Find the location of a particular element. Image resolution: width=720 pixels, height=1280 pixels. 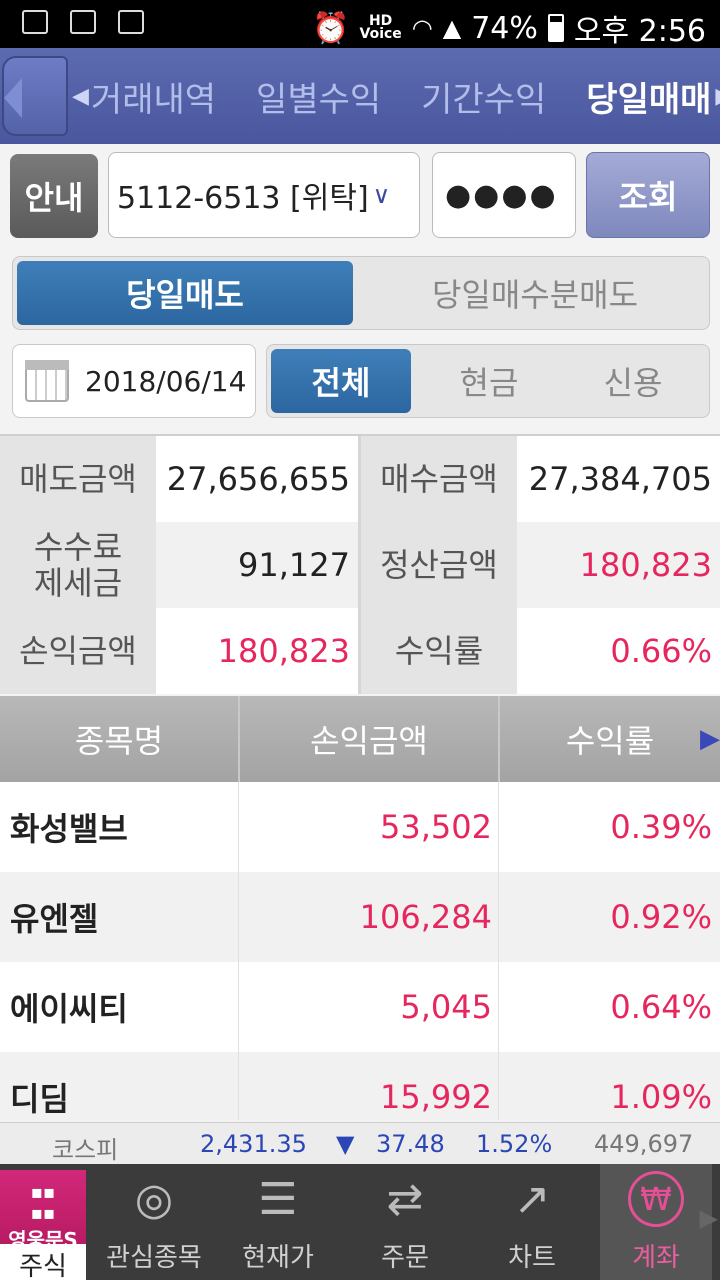

account-number: 5112-6513 [위탁] is located at coordinates (243, 198).